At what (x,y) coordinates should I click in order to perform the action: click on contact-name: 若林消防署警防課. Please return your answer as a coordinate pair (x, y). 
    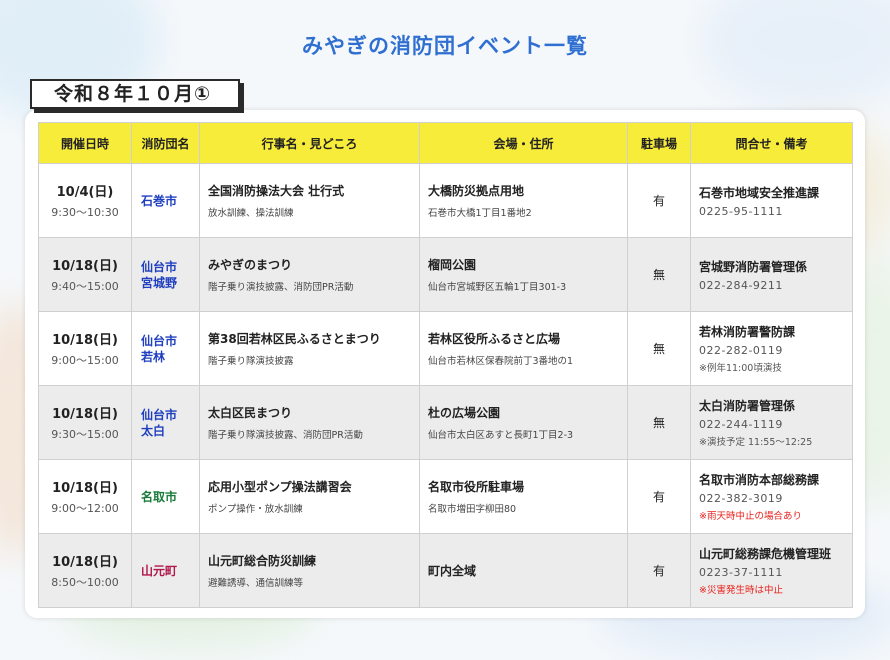
    Looking at the image, I should click on (747, 332).